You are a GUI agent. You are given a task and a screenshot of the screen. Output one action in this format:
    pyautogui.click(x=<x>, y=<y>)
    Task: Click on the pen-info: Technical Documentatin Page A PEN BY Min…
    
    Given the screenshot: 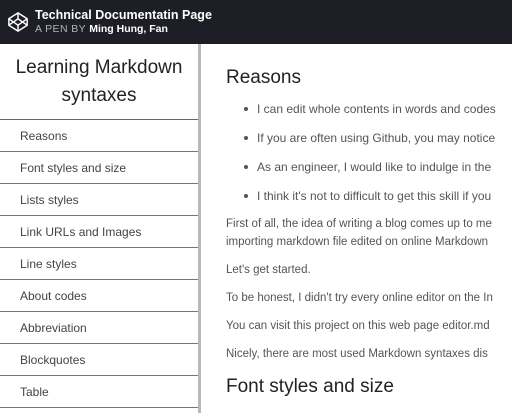 What is the action you would take?
    pyautogui.click(x=123, y=22)
    